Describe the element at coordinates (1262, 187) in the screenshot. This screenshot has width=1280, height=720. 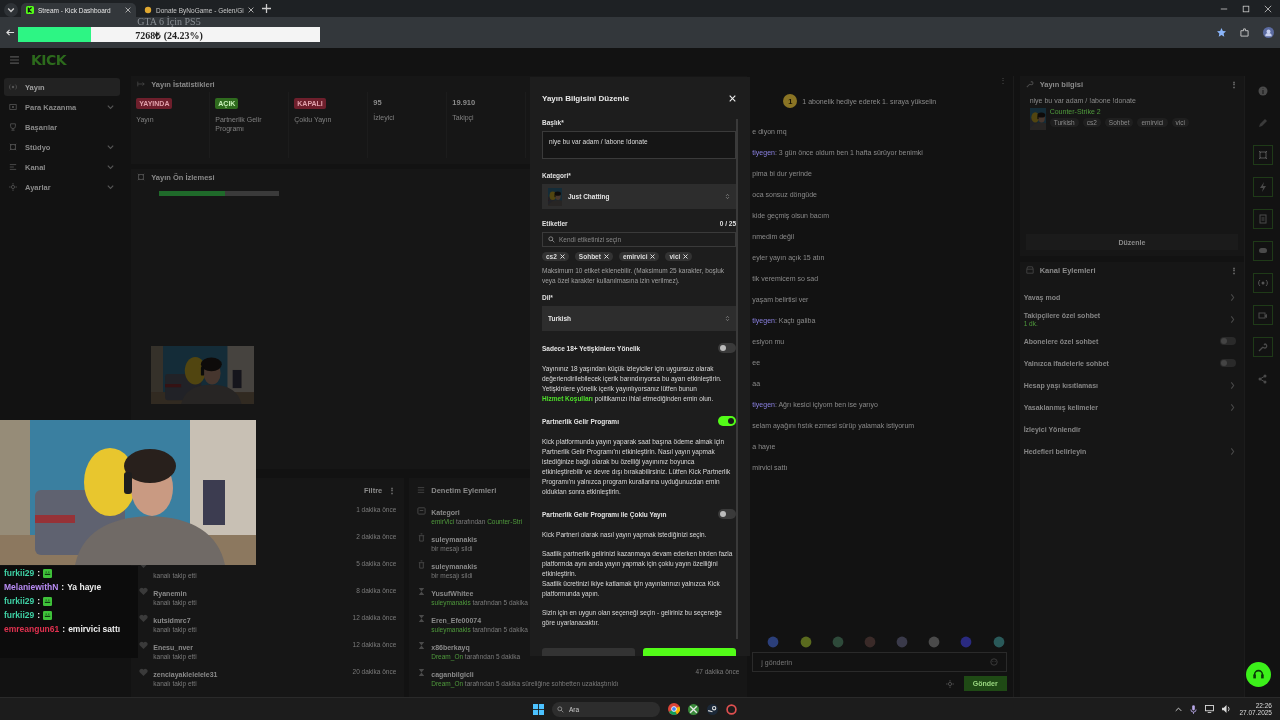
I see `bolt-icon` at that location.